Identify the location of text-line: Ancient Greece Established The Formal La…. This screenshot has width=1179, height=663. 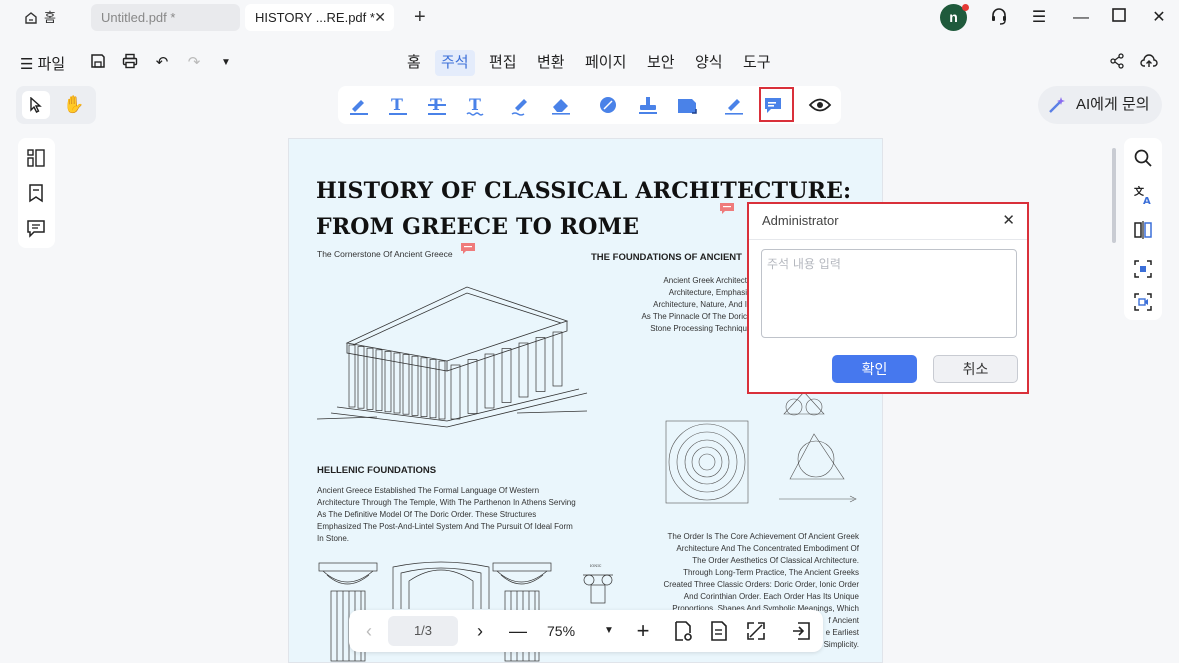
(428, 490).